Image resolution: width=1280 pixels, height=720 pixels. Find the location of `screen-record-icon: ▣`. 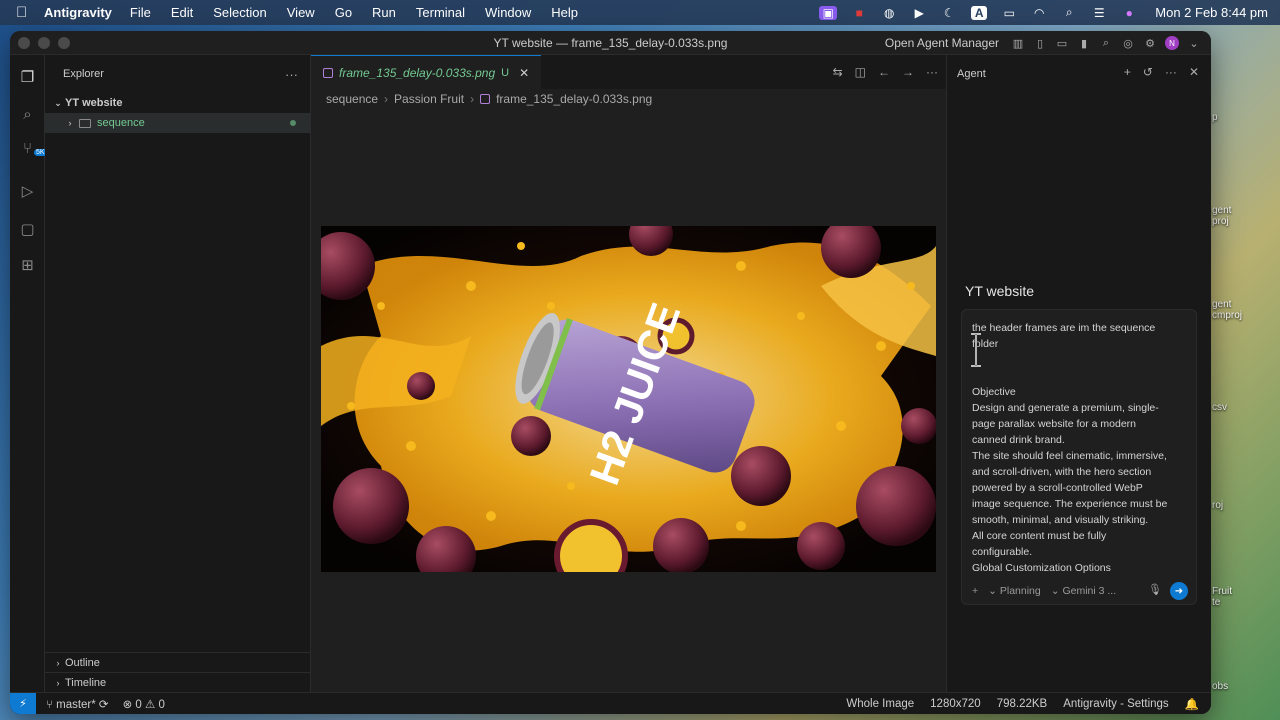

screen-record-icon: ▣ is located at coordinates (828, 12).